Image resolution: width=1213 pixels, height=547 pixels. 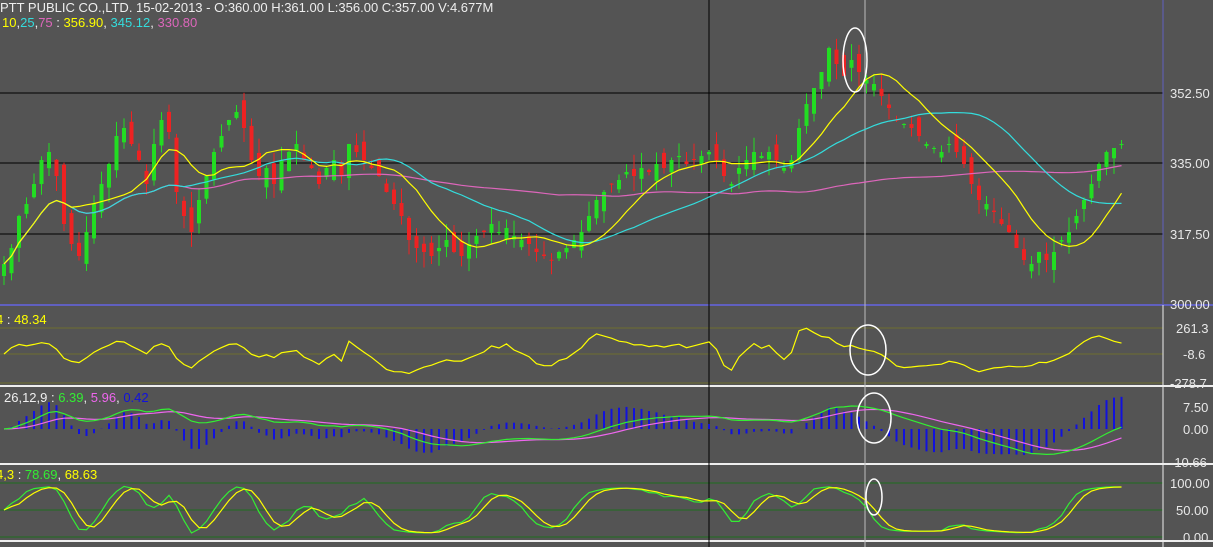 What do you see at coordinates (1190, 483) in the screenshot?
I see `stoch-tick: 100.00` at bounding box center [1190, 483].